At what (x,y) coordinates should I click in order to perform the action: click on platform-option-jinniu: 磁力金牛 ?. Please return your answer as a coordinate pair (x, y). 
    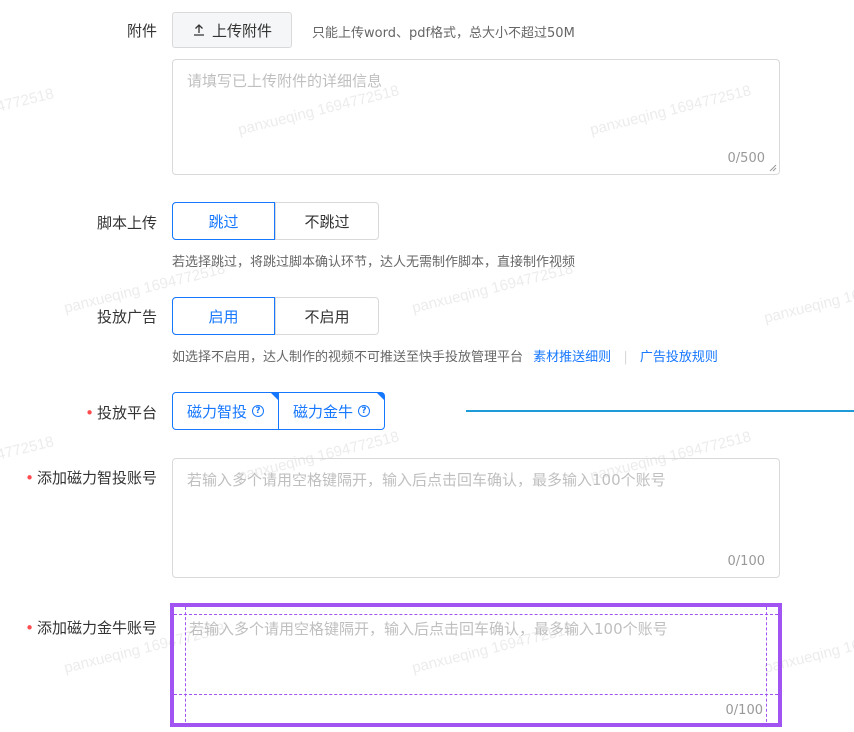
    Looking at the image, I should click on (331, 411).